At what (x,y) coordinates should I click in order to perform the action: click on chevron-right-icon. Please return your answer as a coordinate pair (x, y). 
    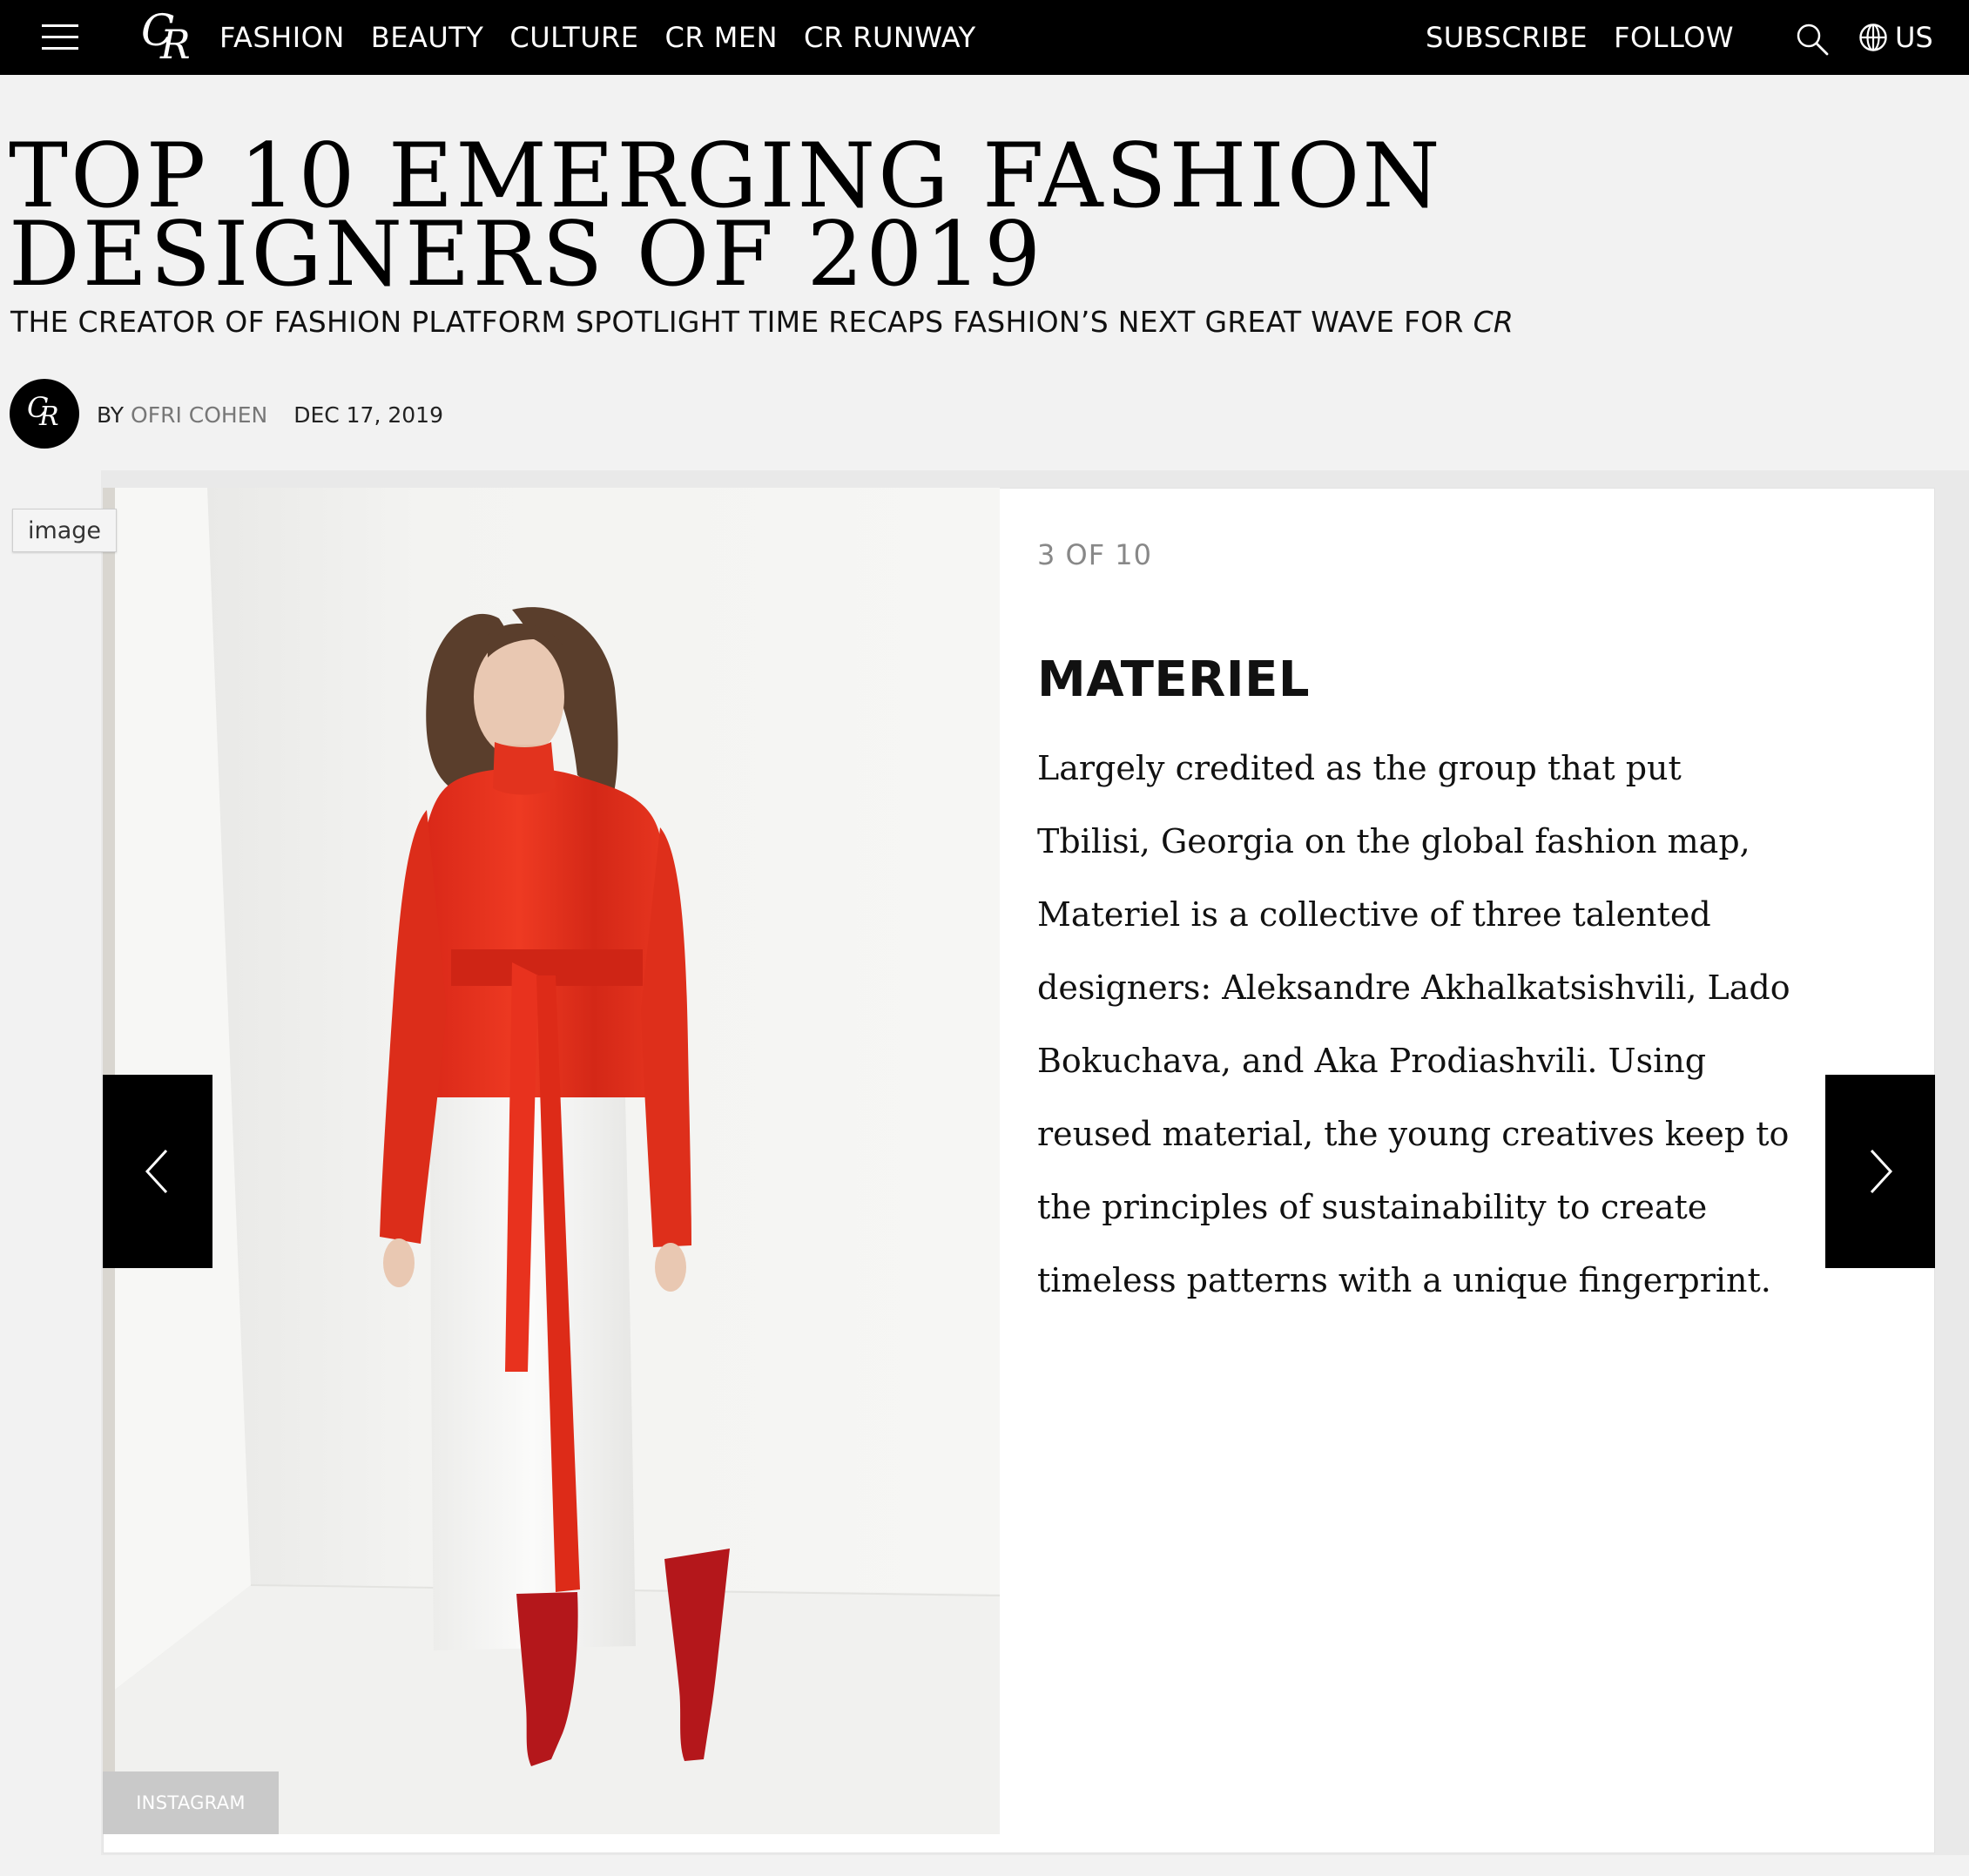
    Looking at the image, I should click on (1881, 1171).